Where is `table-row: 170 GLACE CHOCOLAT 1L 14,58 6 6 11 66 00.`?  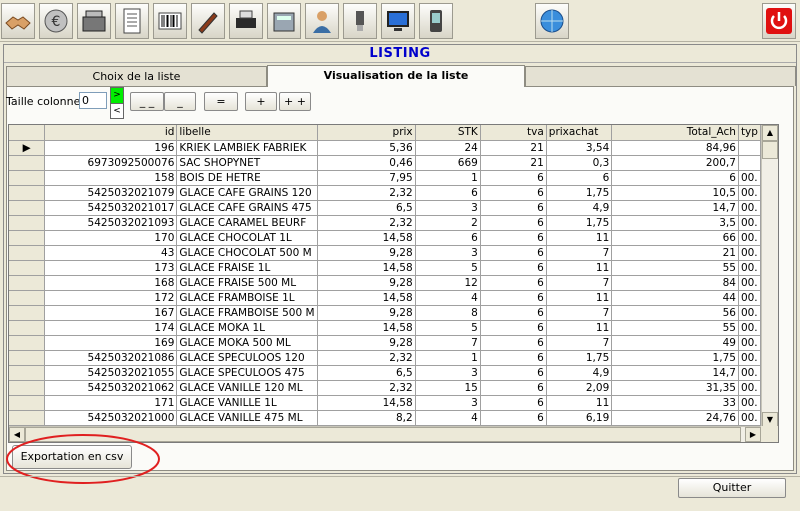
table-row: 170 GLACE CHOCOLAT 1L 14,58 6 6 11 66 00. is located at coordinates (385, 238).